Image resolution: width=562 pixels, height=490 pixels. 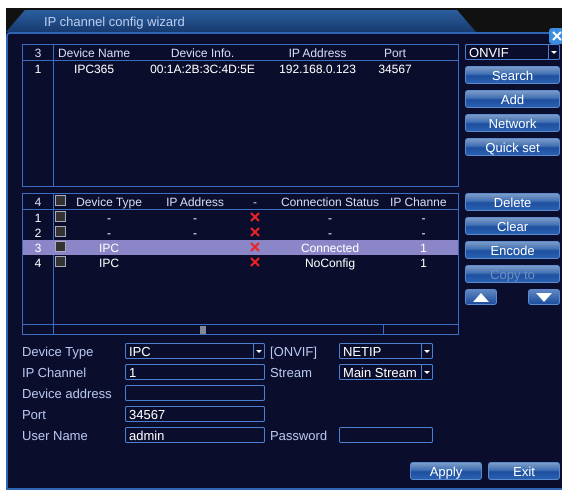 I want to click on table-cell-text: 00:1A:2B:3C:4D:5E, so click(x=202, y=69).